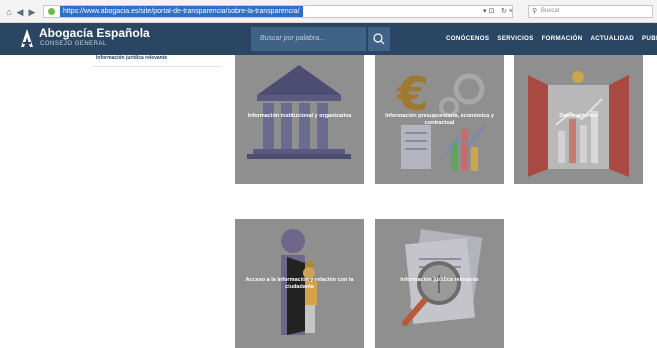 The width and height of the screenshot is (657, 348). What do you see at coordinates (9, 12) in the screenshot?
I see `home-icon: ⌂` at bounding box center [9, 12].